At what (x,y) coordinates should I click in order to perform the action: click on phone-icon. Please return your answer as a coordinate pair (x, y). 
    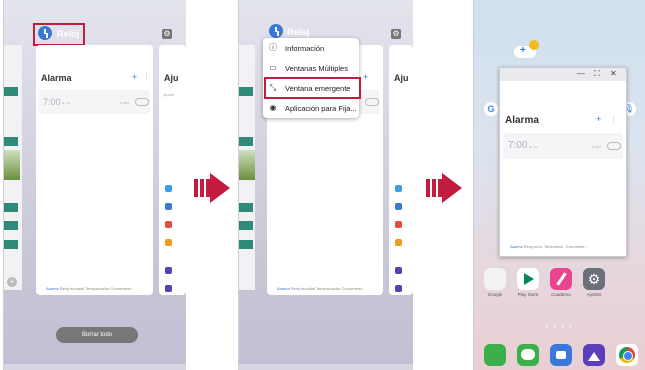
    Looking at the image, I should click on (495, 355).